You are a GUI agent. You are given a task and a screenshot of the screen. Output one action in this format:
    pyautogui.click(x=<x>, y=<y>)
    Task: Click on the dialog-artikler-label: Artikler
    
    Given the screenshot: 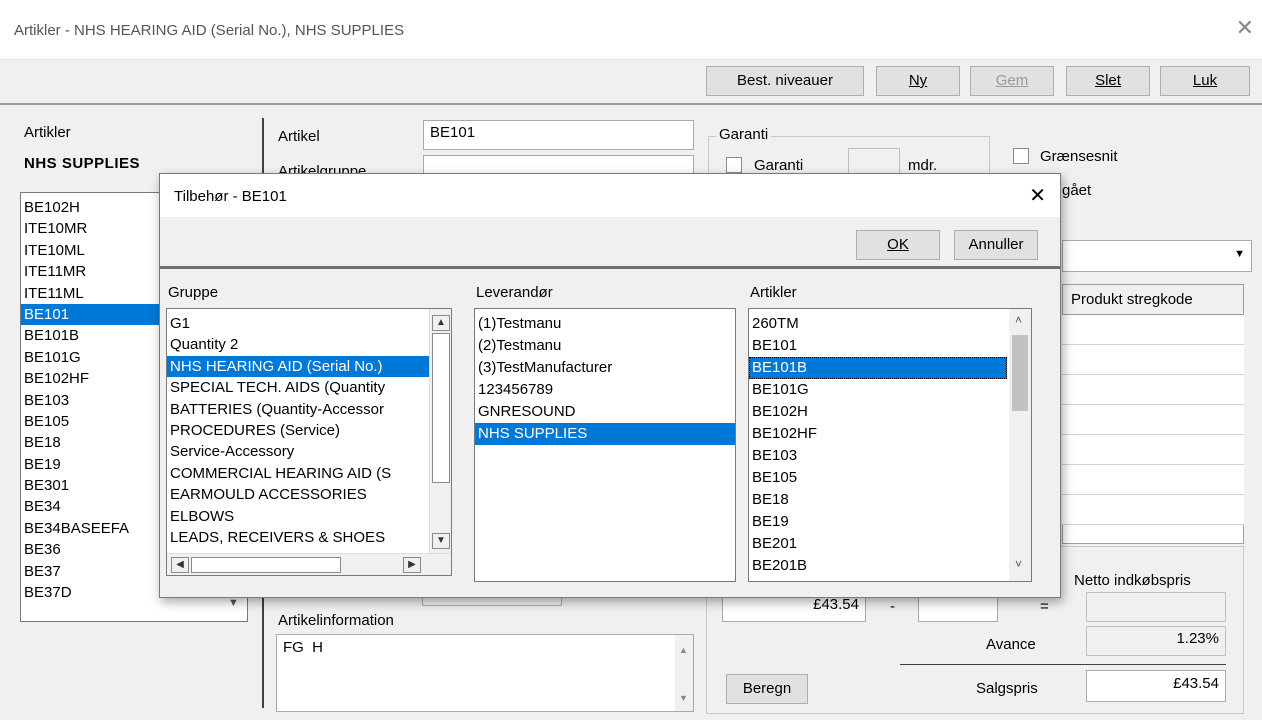 What is the action you would take?
    pyautogui.click(x=773, y=292)
    